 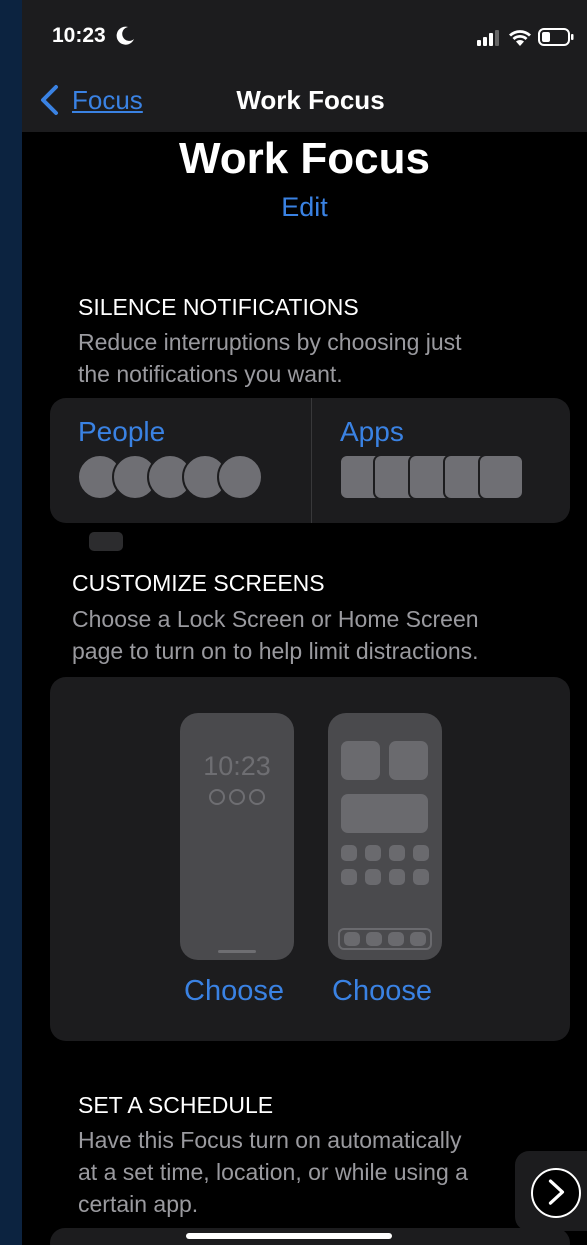 I want to click on chevron-right-icon, so click(x=556, y=1192).